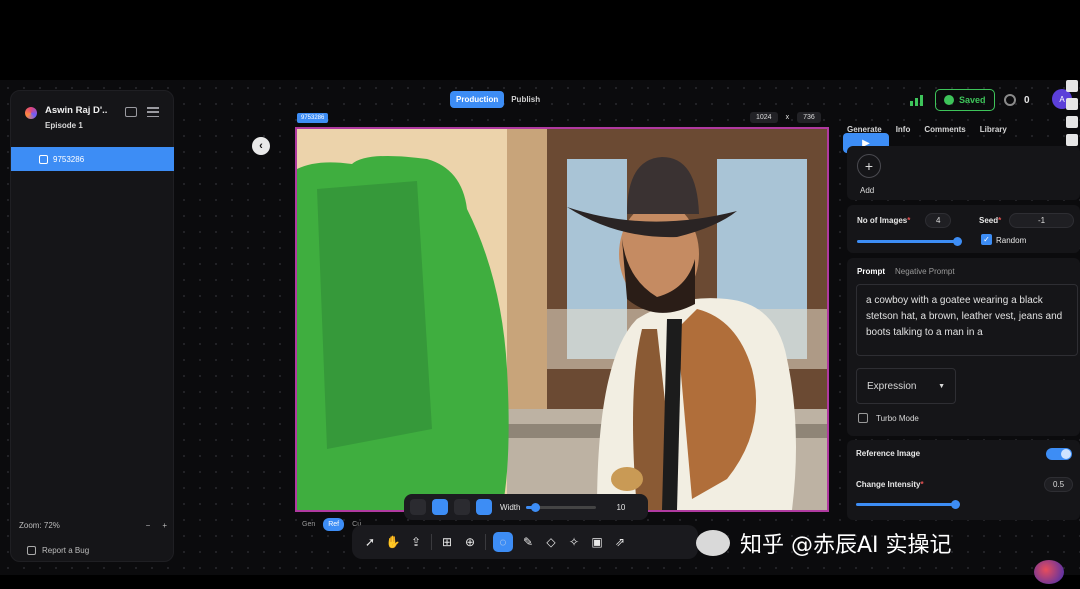 Image resolution: width=1080 pixels, height=589 pixels. I want to click on chevron-left-icon: ‹, so click(261, 146).